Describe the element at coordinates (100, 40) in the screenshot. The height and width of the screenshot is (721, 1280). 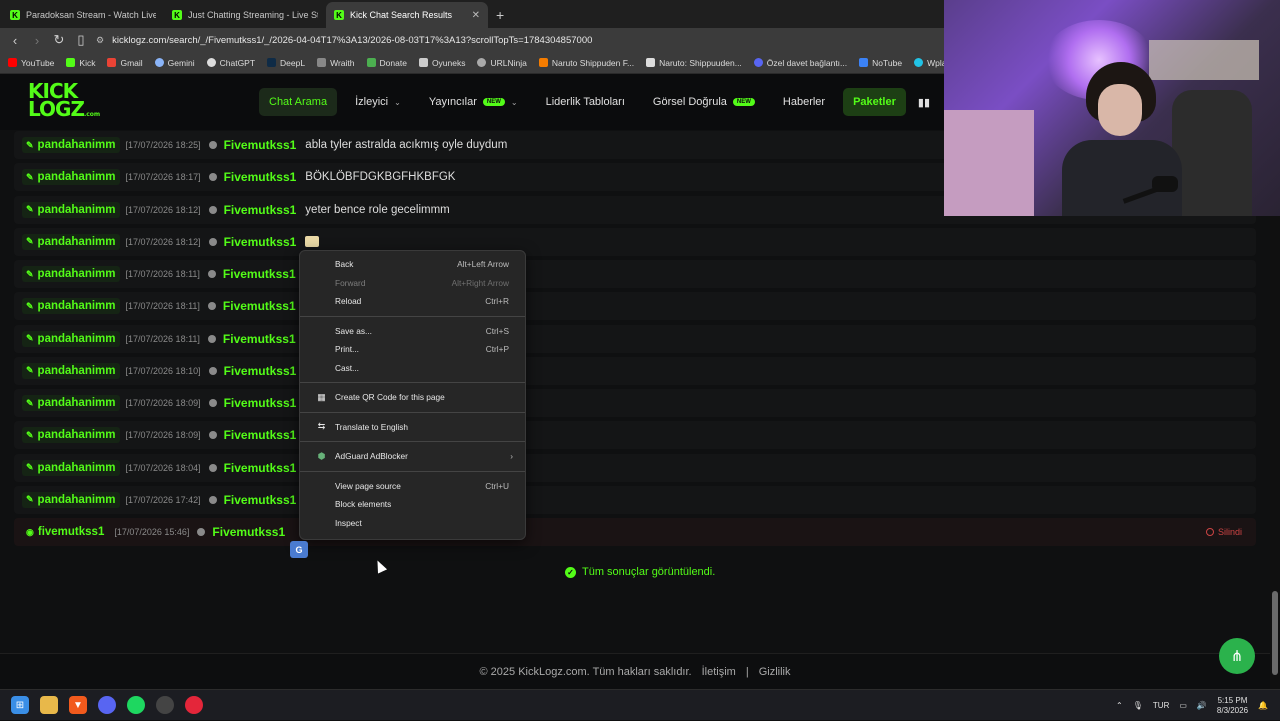
I see `site-info-icon: ⚙` at that location.